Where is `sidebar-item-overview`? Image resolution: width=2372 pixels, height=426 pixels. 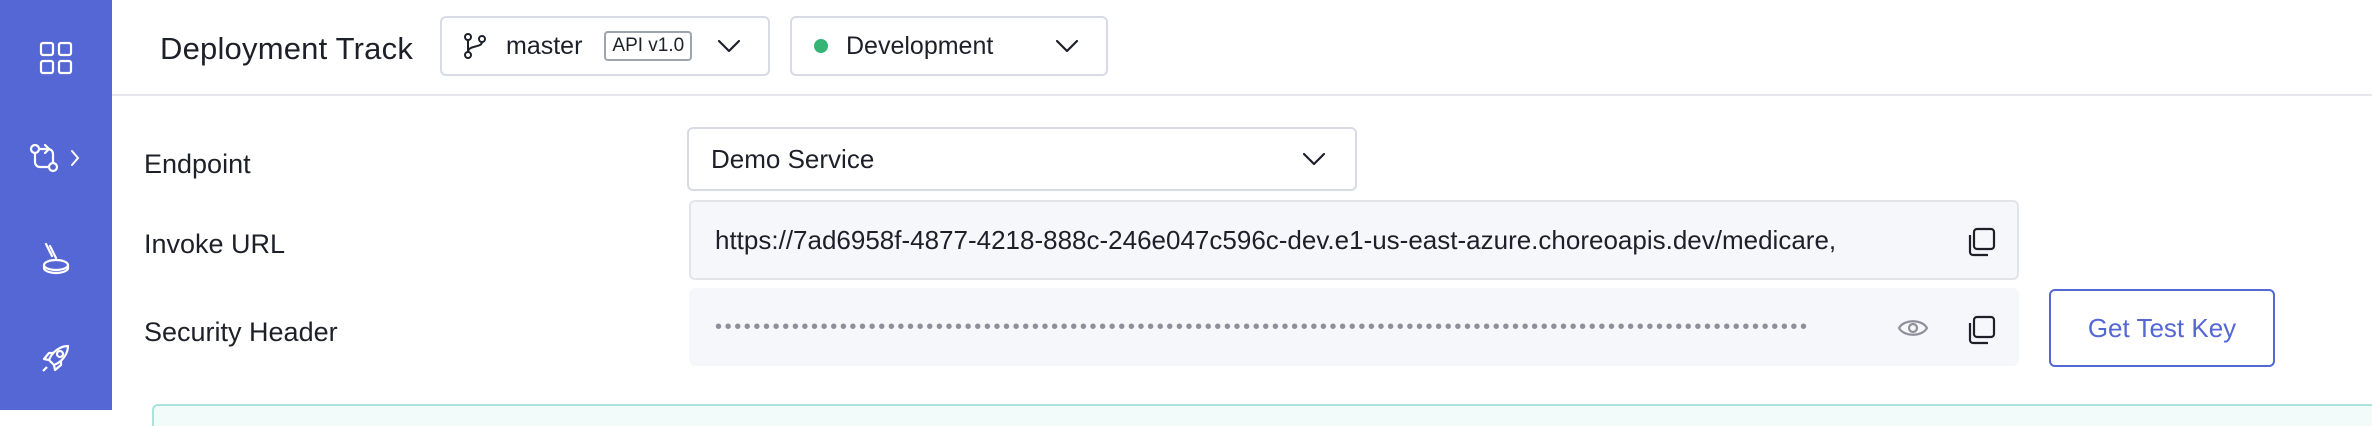
sidebar-item-overview is located at coordinates (56, 58).